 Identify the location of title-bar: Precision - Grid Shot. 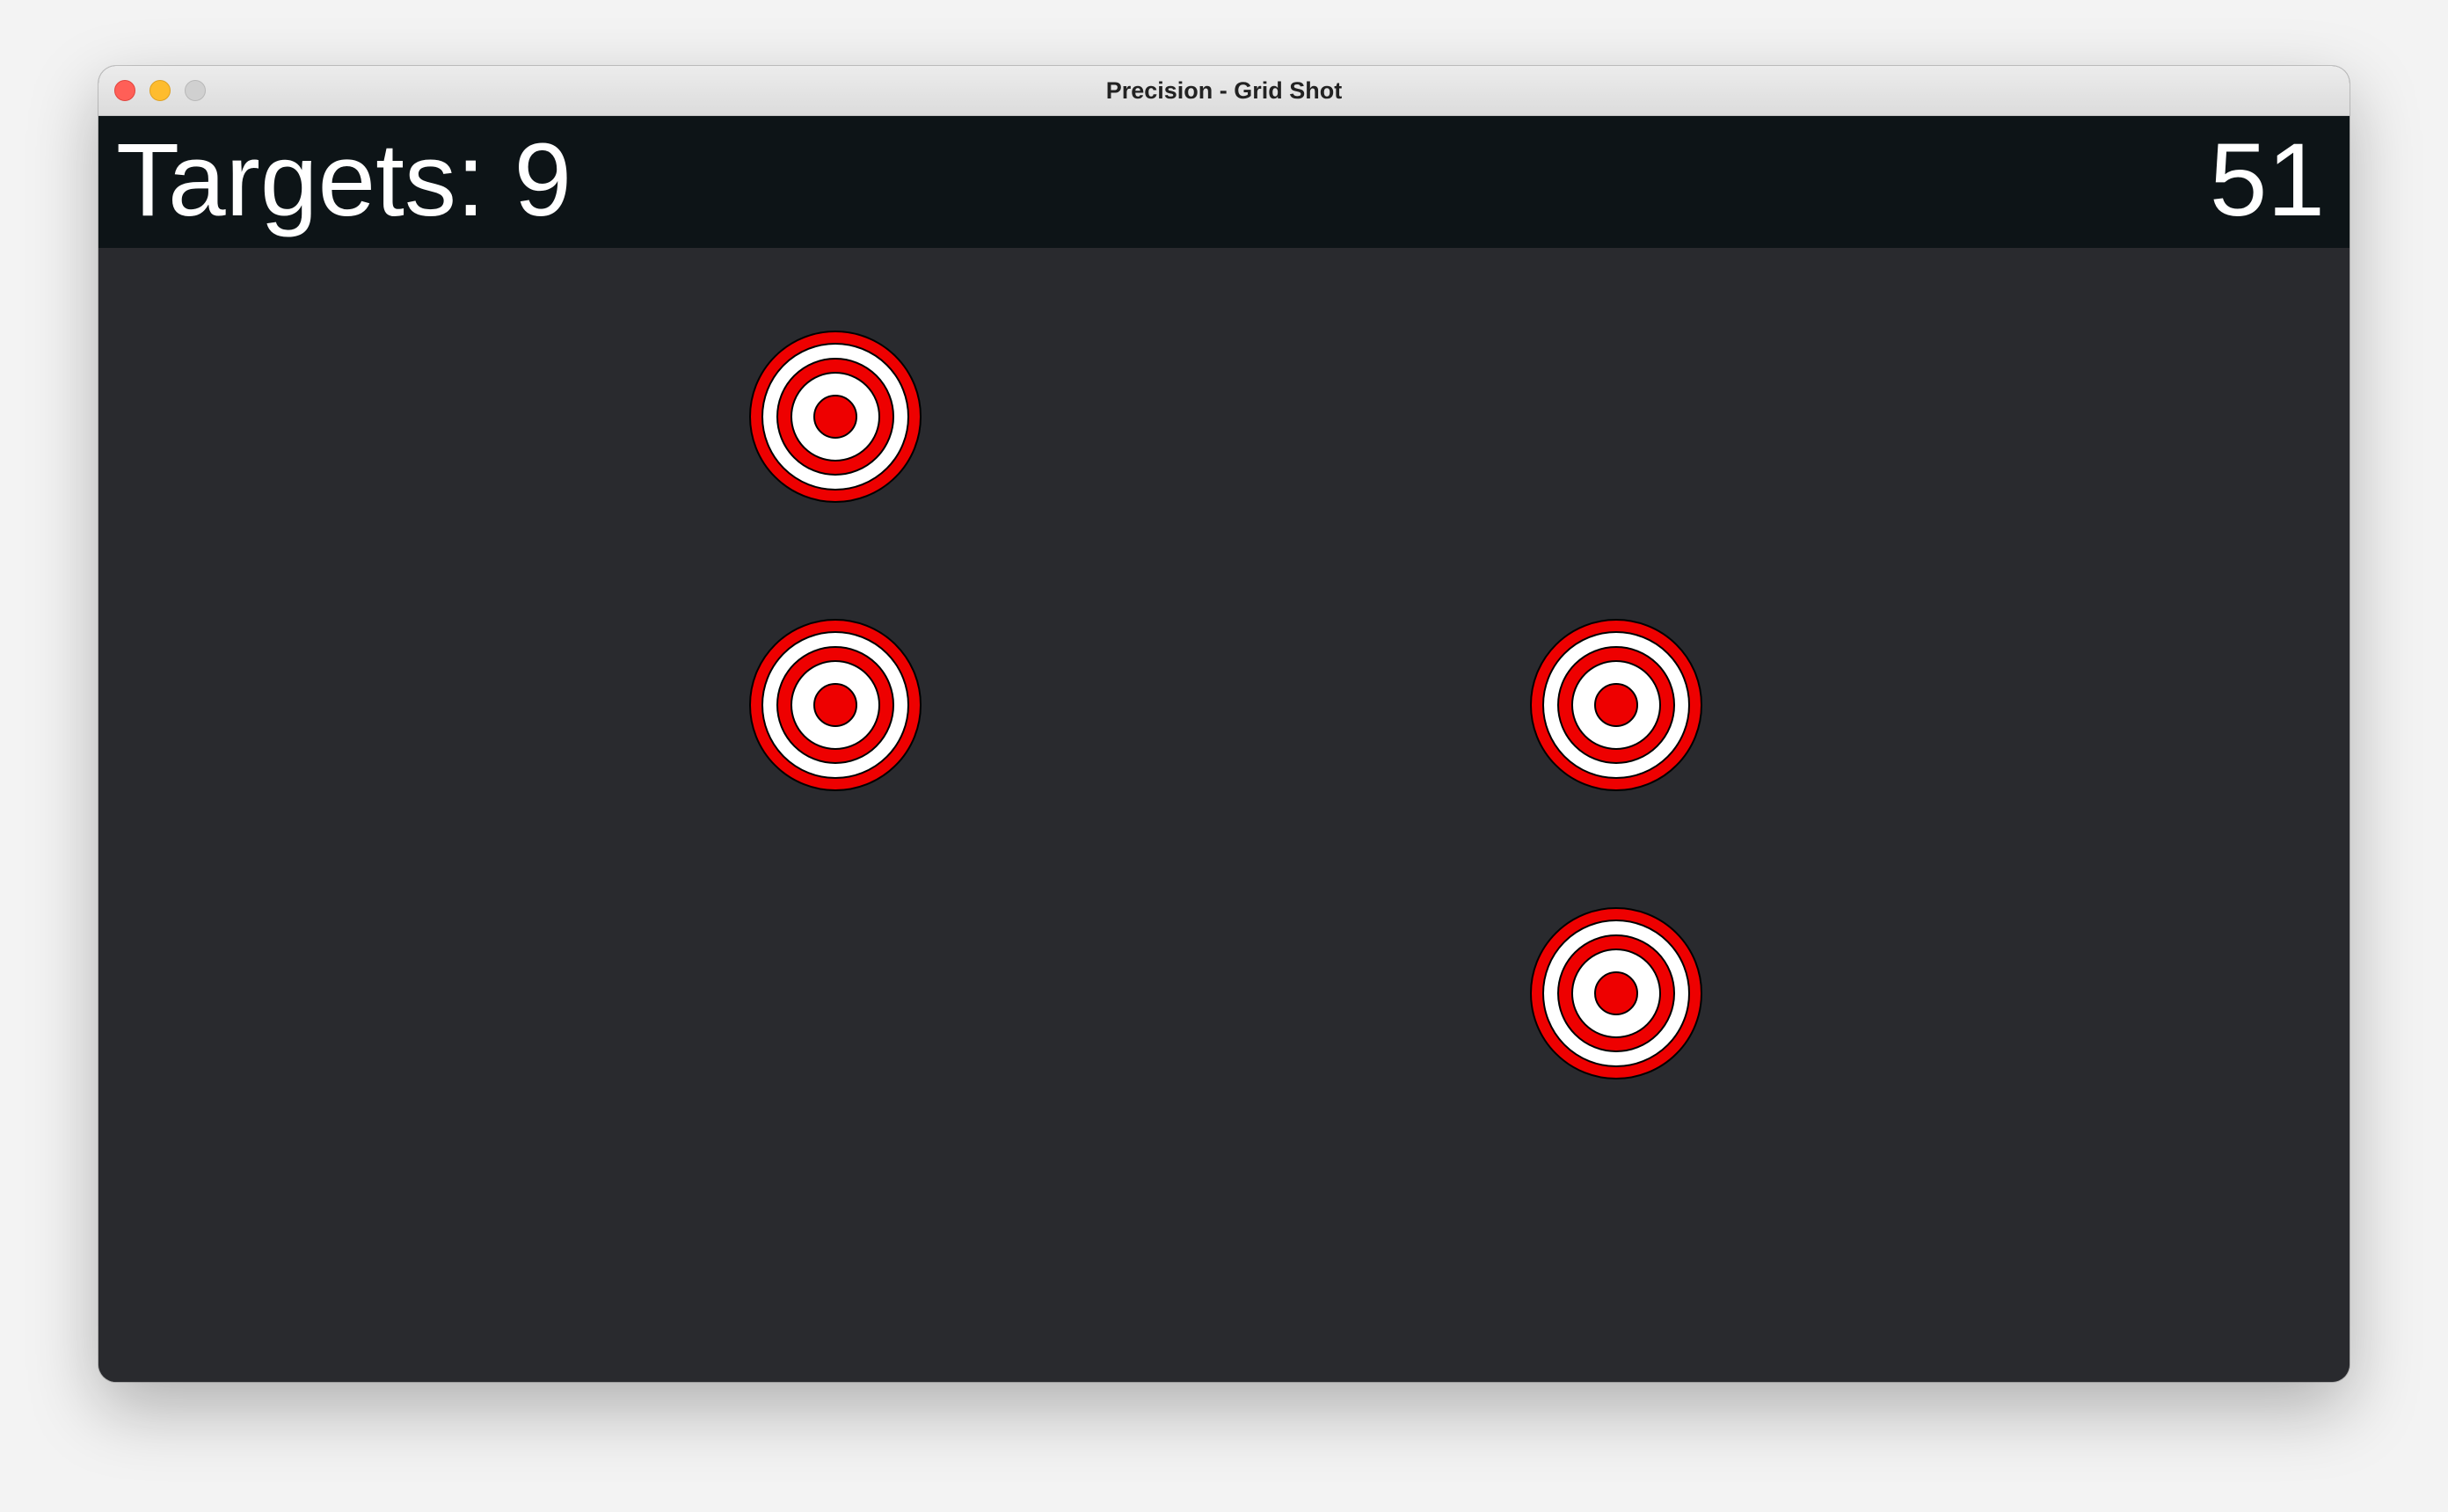
(1224, 91).